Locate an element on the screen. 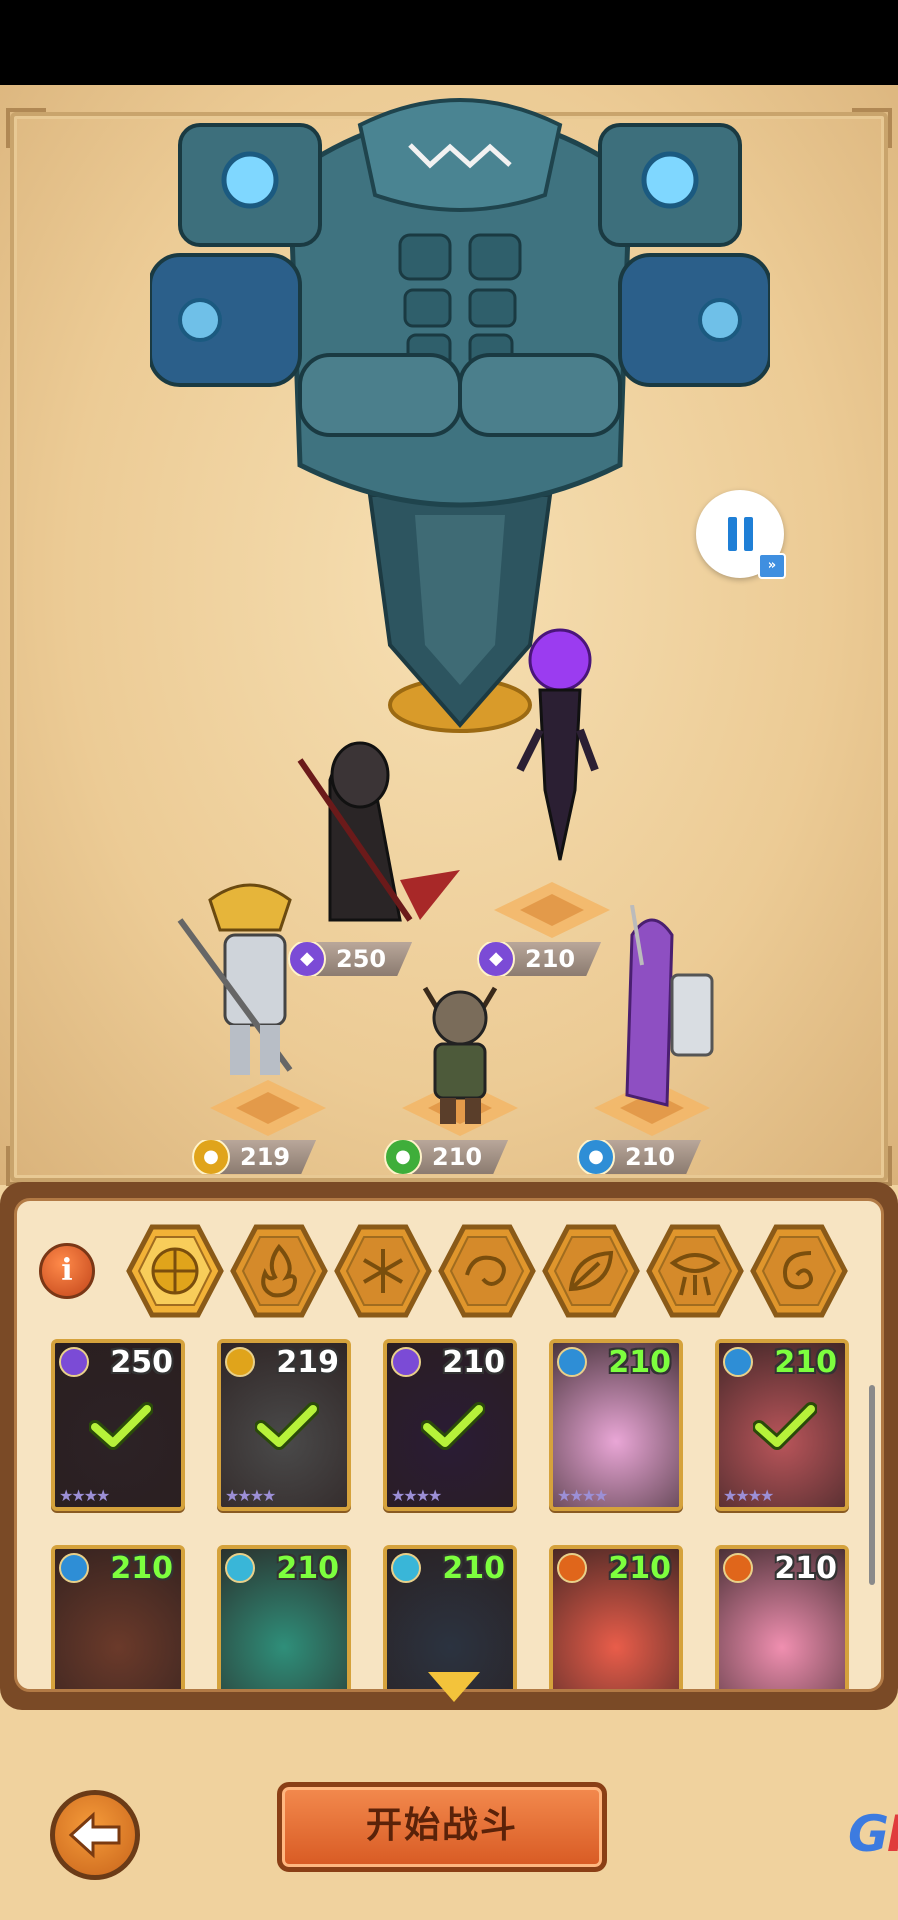  start-battle-button: 开始战斗 is located at coordinates (442, 1827).